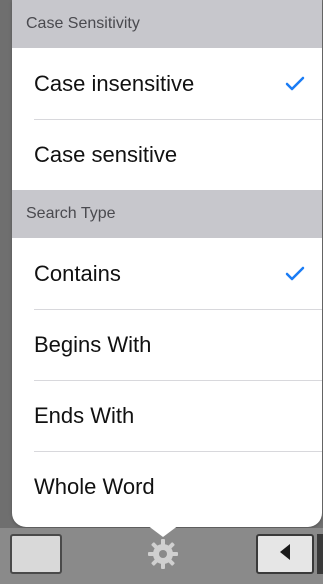 This screenshot has width=323, height=584. I want to click on option-label: Whole Word, so click(94, 486).